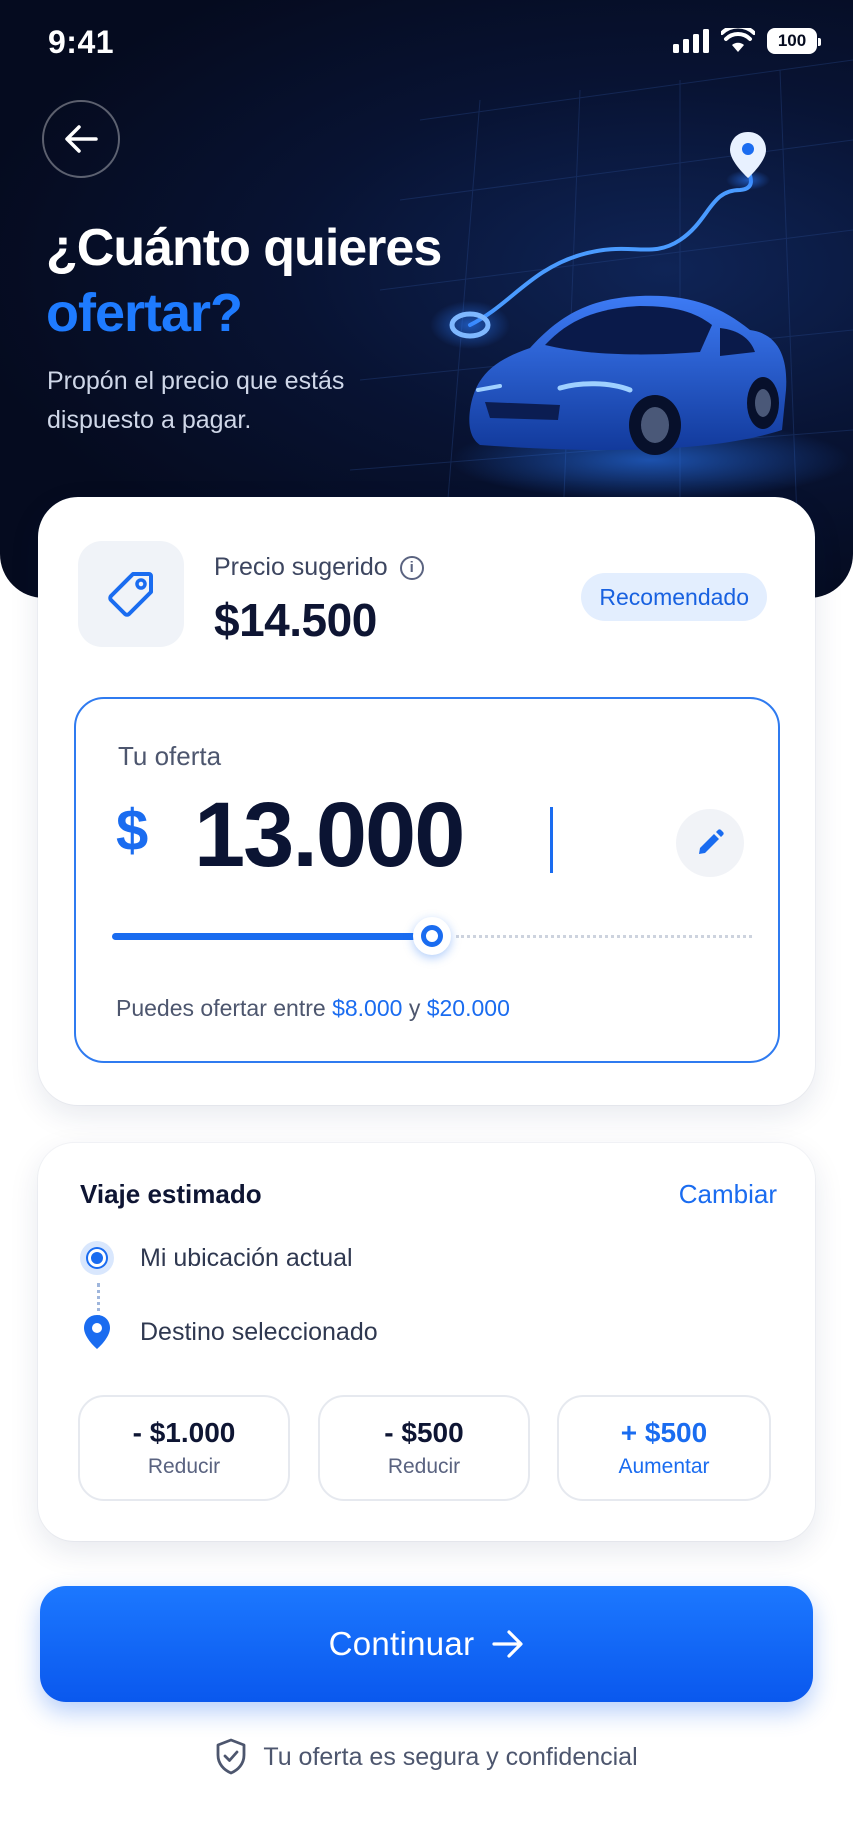  I want to click on price-tag-tile, so click(131, 594).